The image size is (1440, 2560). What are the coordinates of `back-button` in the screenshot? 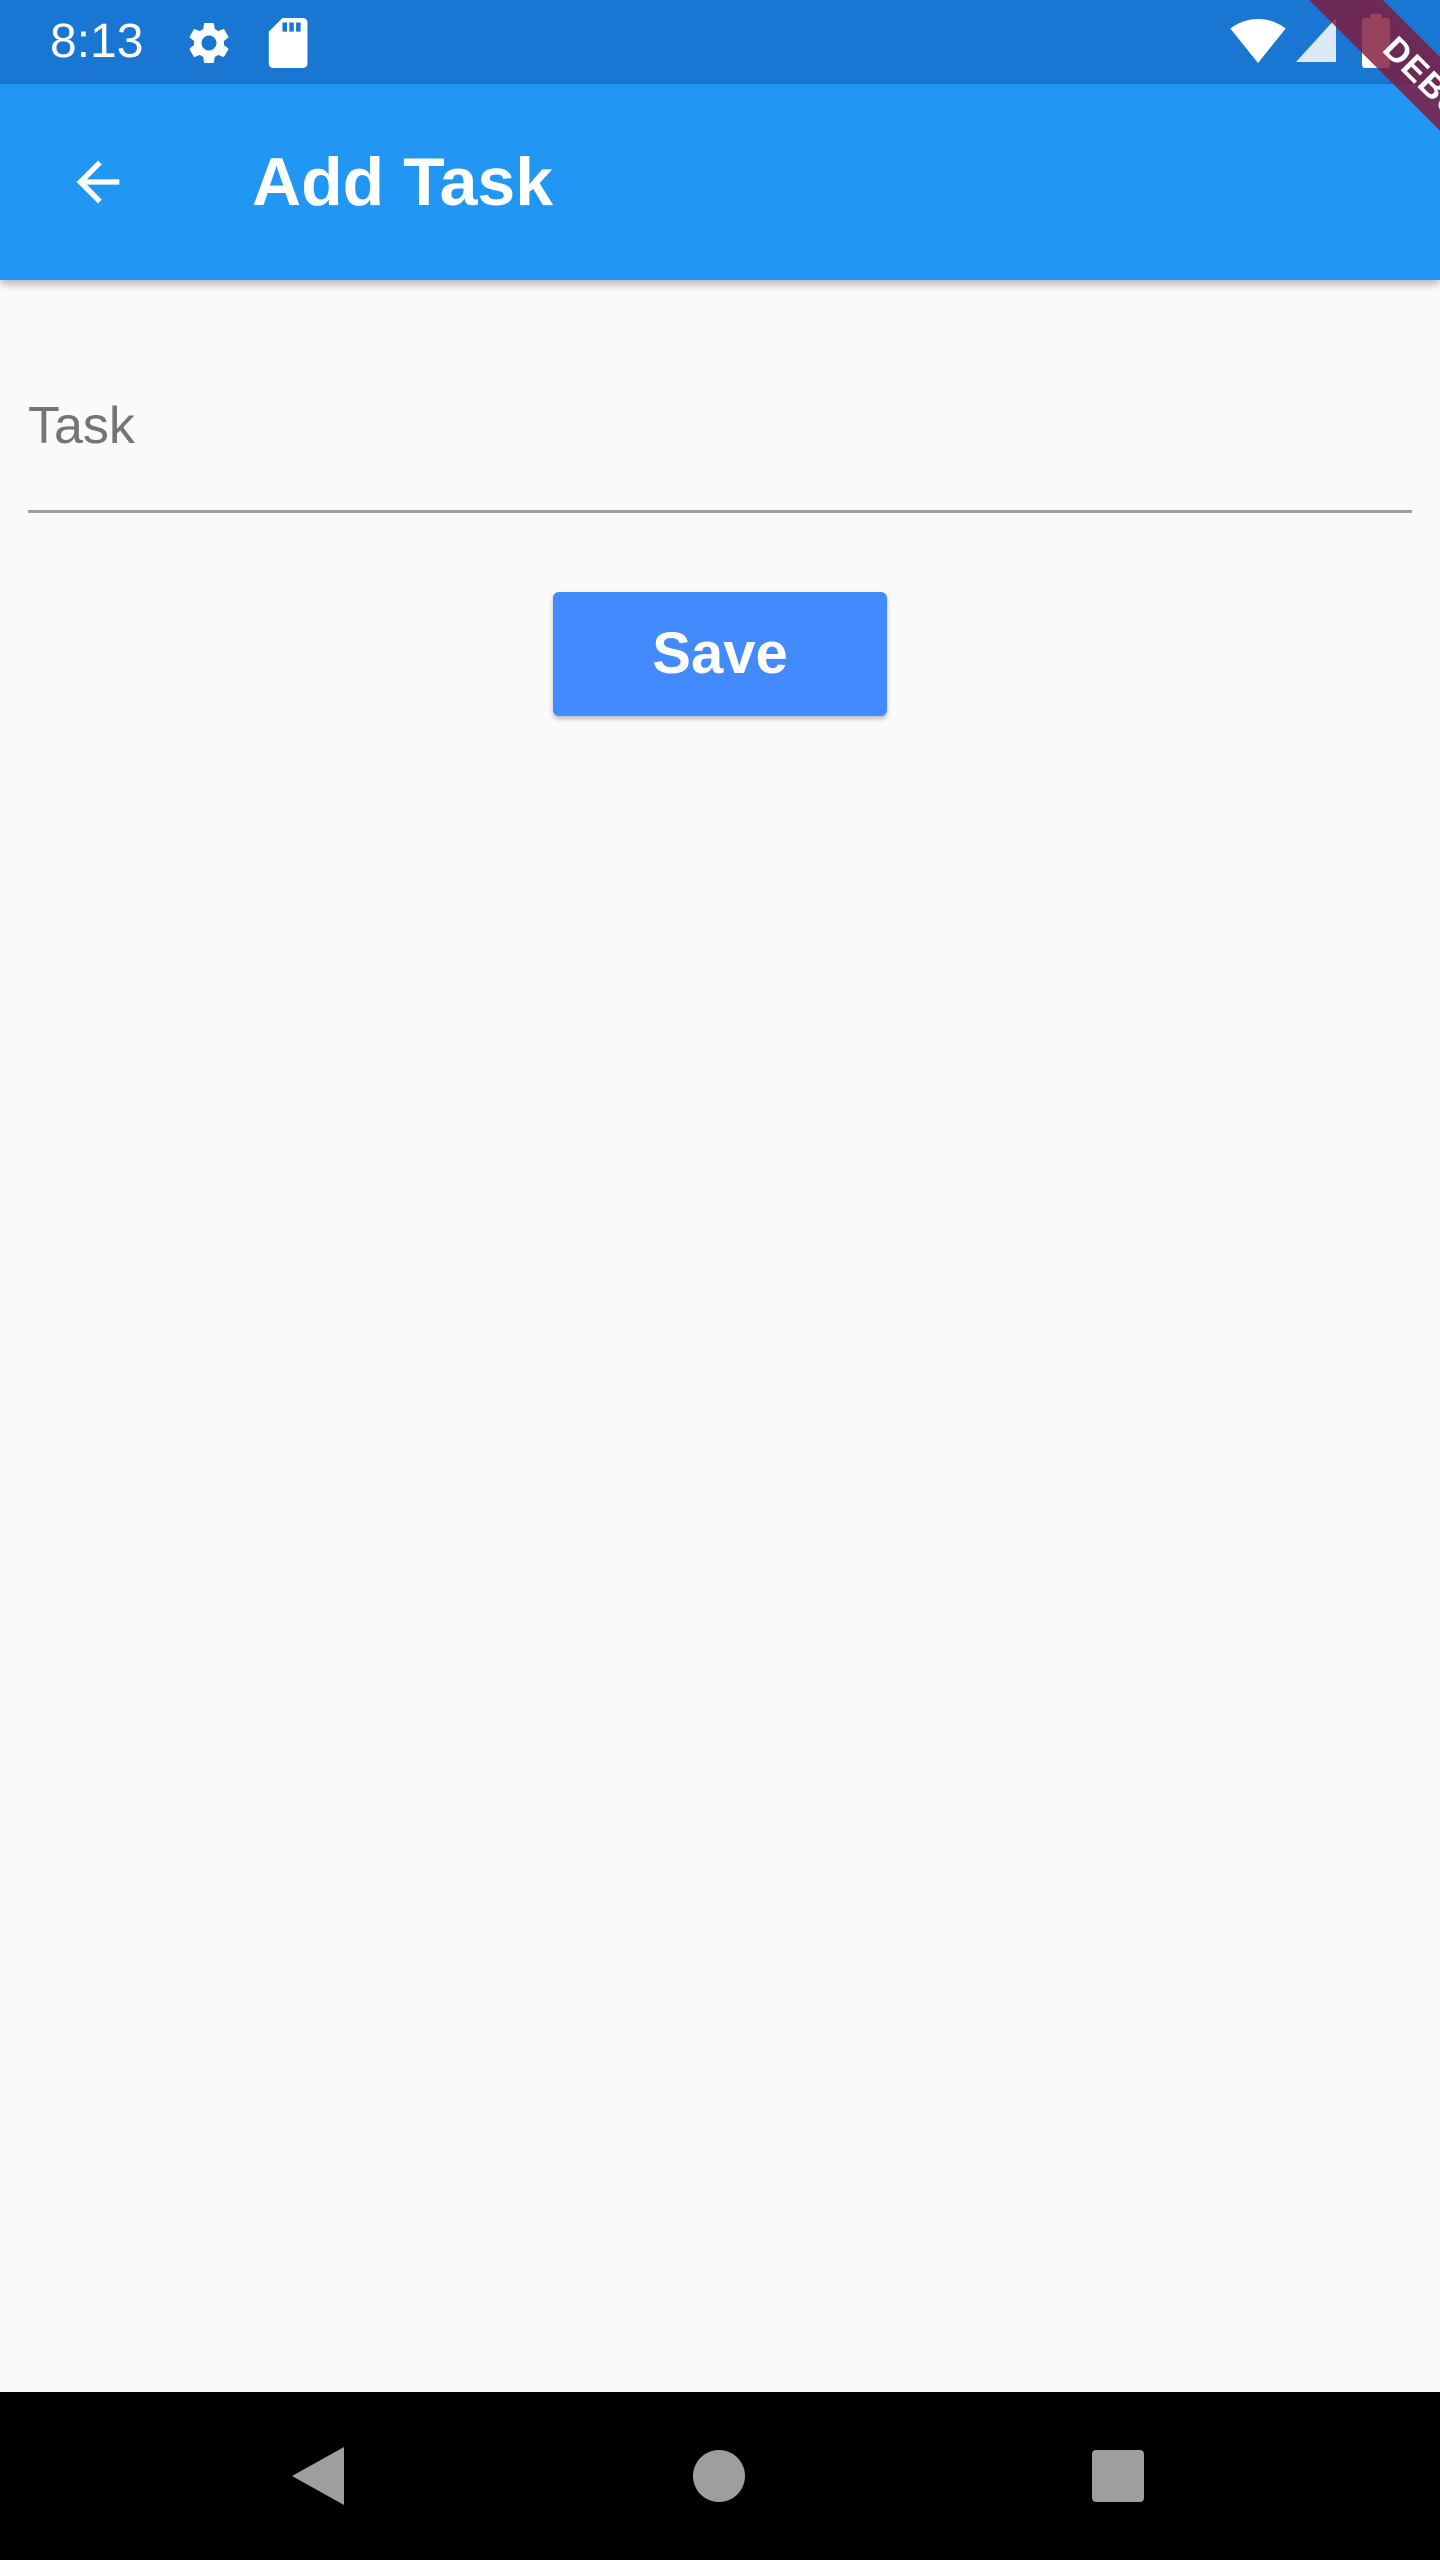 It's located at (98, 182).